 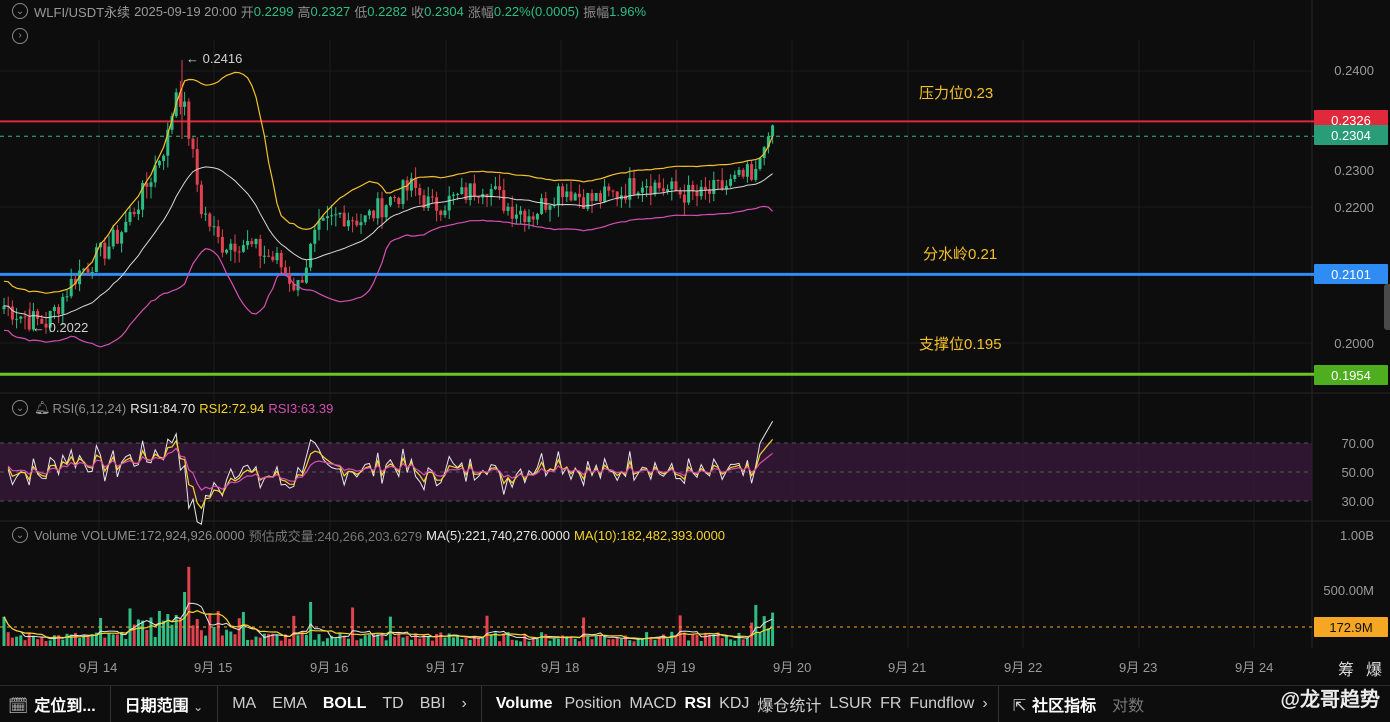 What do you see at coordinates (960, 254) in the screenshot?
I see `watershed-annotation: 分水岭0.21` at bounding box center [960, 254].